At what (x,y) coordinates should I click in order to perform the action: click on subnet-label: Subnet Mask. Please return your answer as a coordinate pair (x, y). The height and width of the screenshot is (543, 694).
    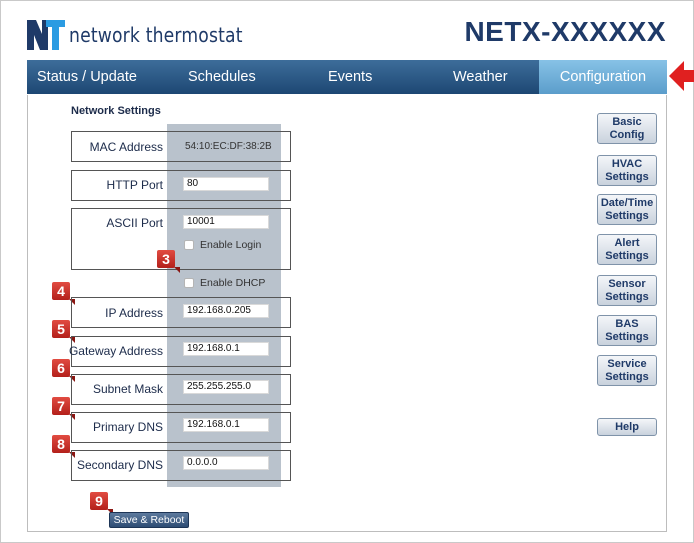
    Looking at the image, I should click on (127, 389).